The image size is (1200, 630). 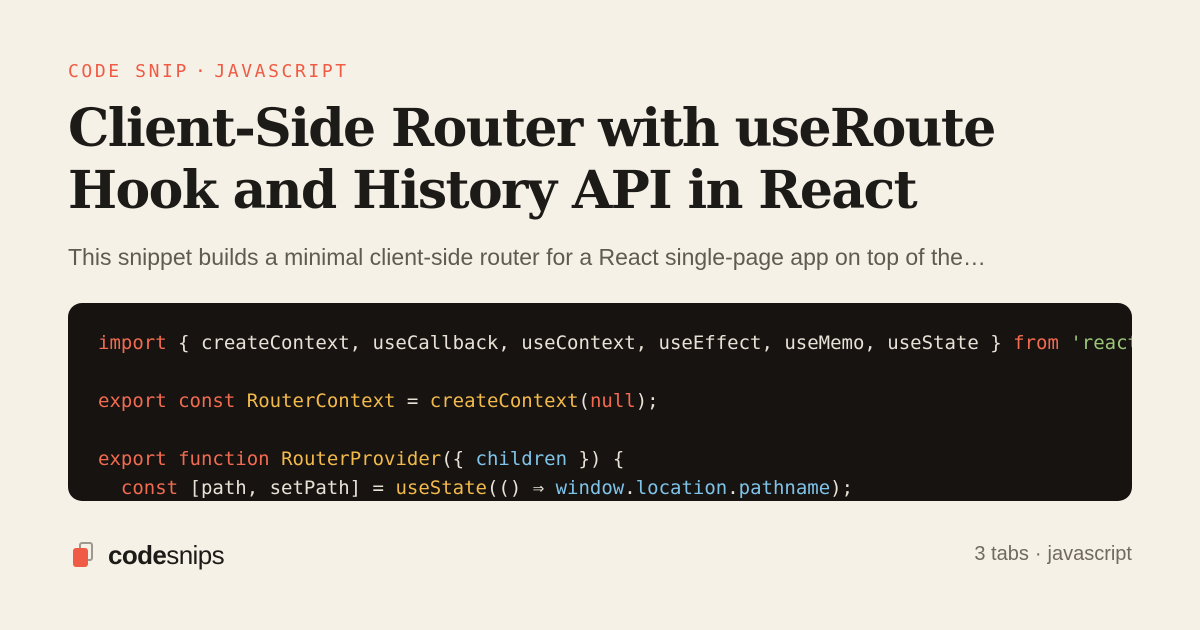 I want to click on code-token: [path, setPath] =, so click(x=287, y=488).